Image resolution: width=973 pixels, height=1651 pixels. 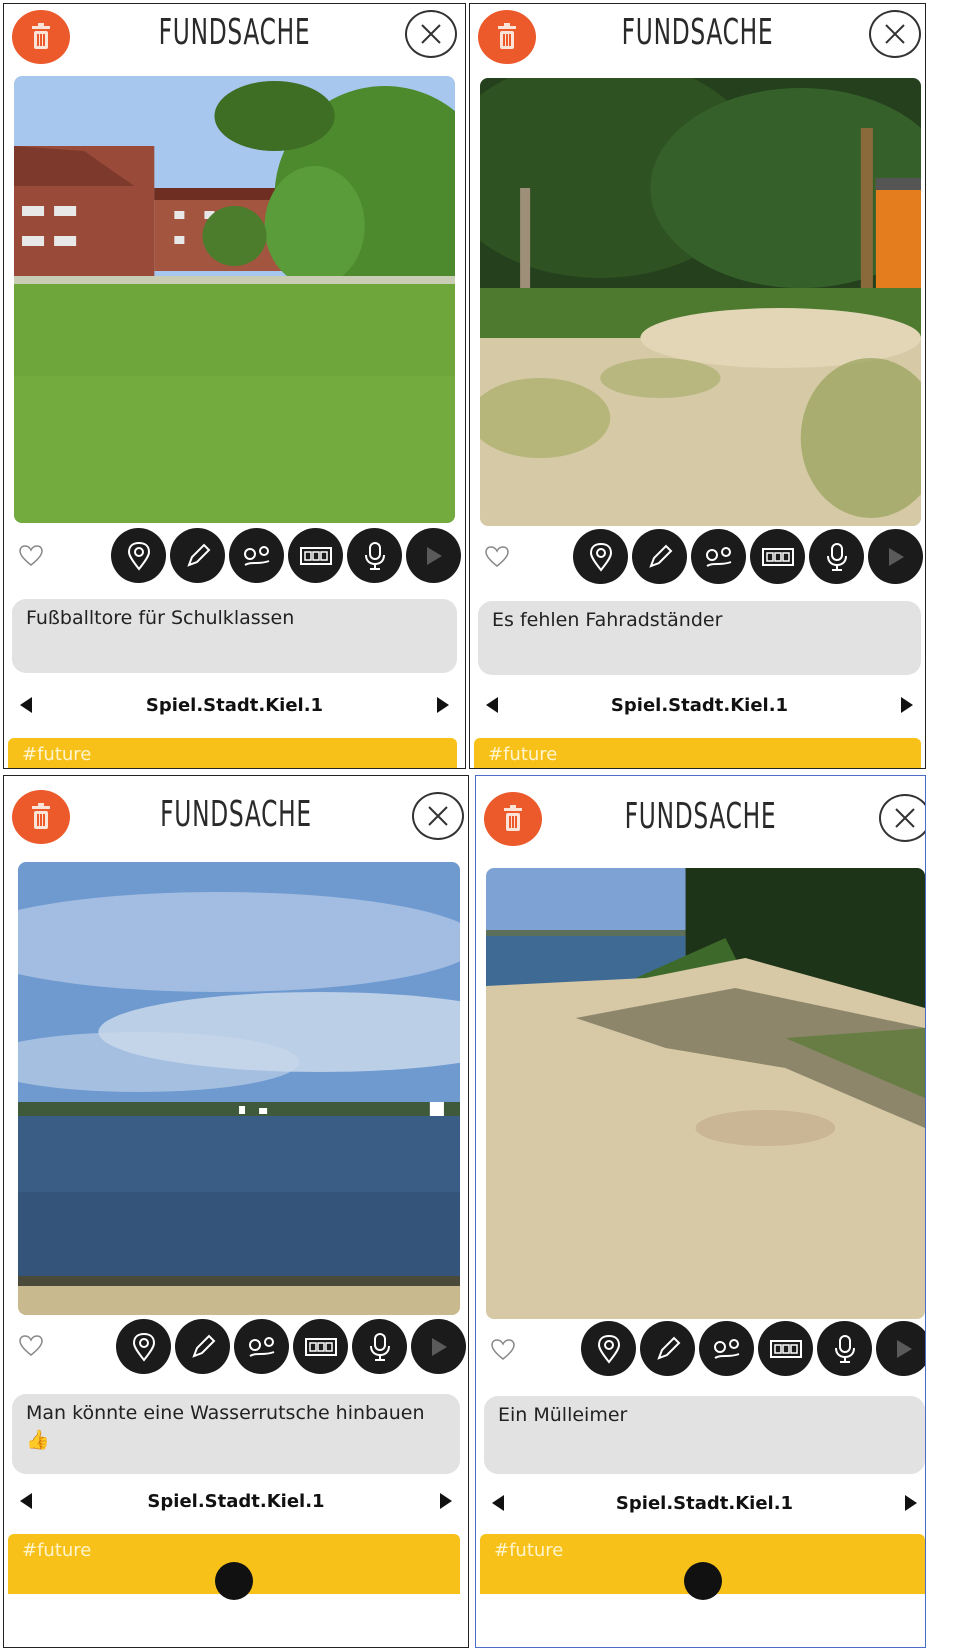 What do you see at coordinates (699, 638) in the screenshot?
I see `description-field: Es fehlen Fahradständer` at bounding box center [699, 638].